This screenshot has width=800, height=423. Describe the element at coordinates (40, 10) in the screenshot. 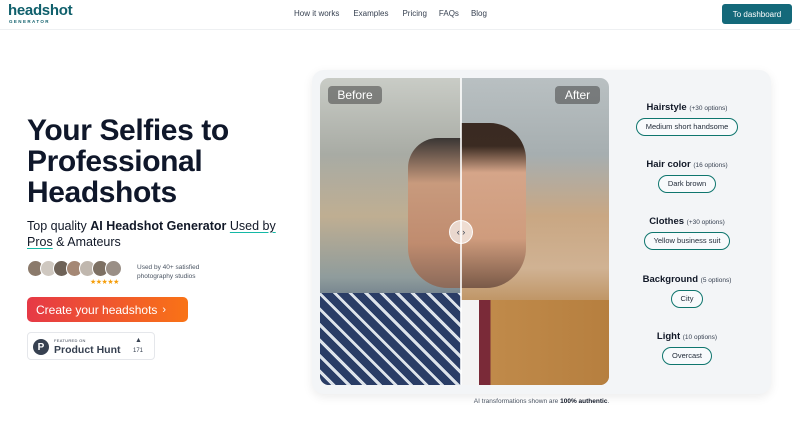

I see `logo-text: headshot` at that location.